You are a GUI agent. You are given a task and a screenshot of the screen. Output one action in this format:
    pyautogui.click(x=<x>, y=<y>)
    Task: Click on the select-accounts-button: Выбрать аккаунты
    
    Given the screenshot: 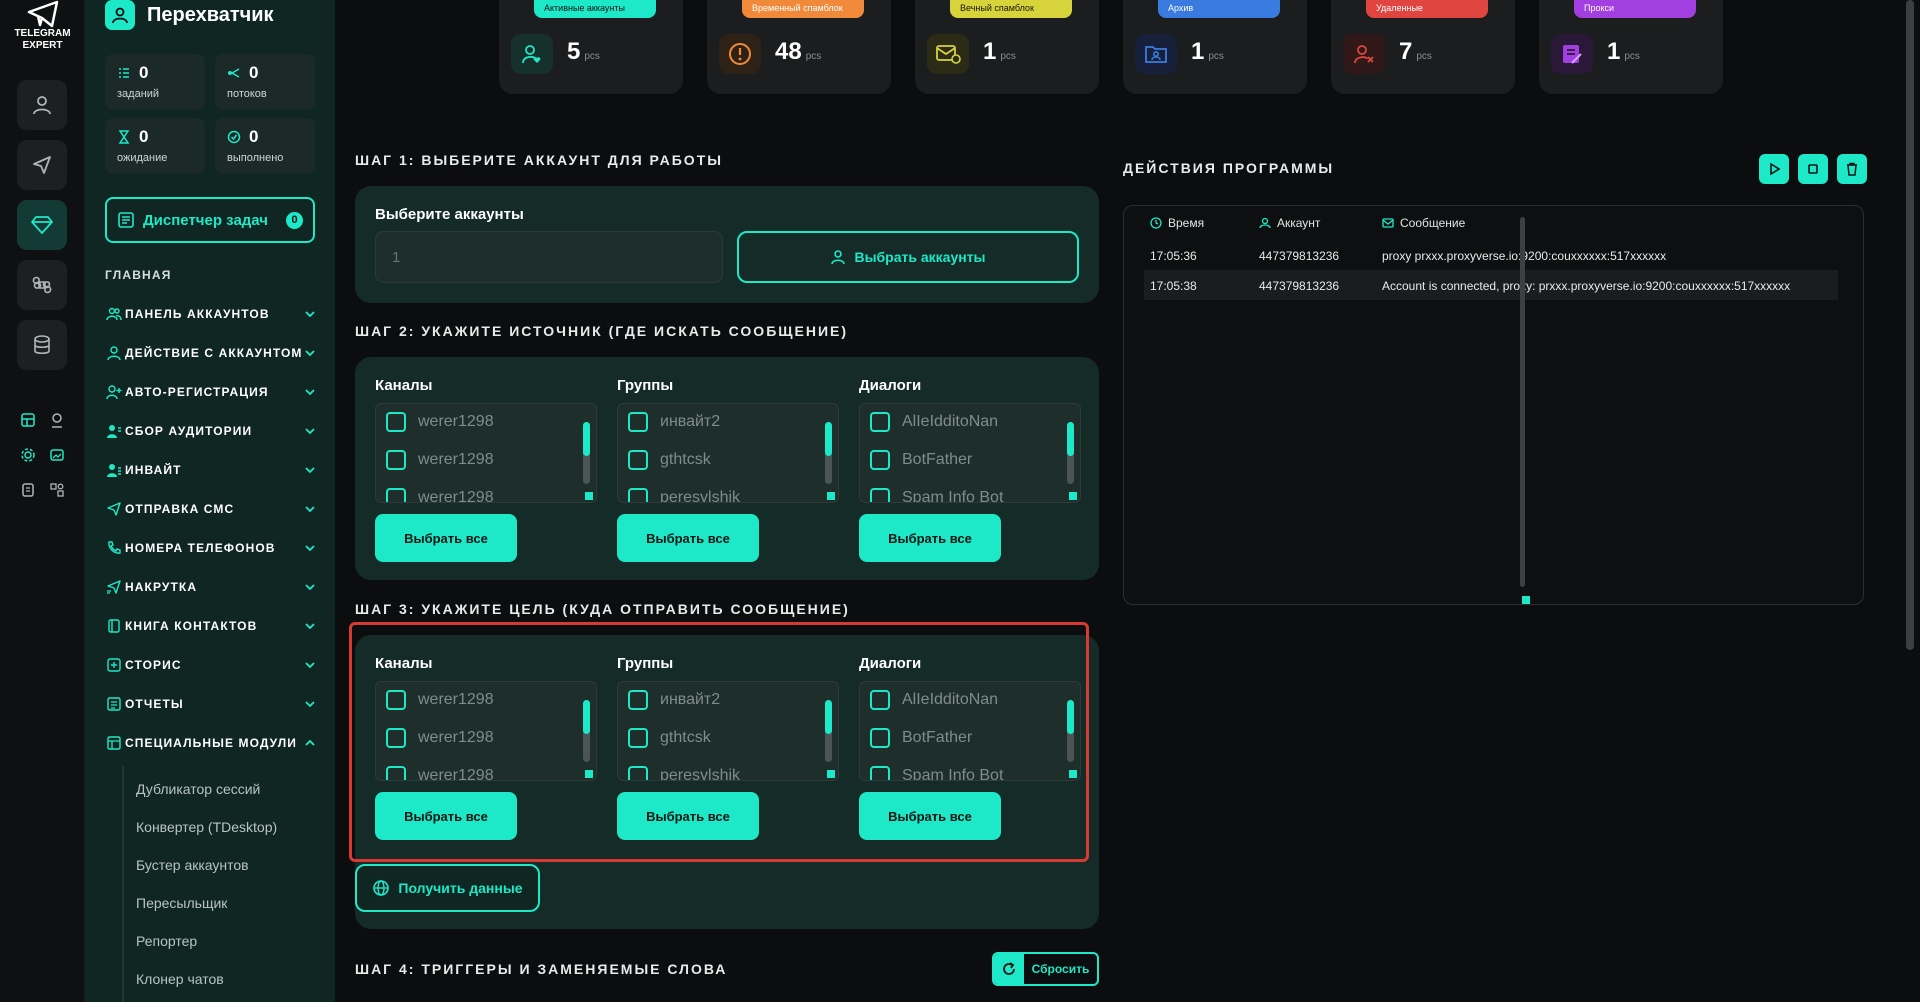 What is the action you would take?
    pyautogui.click(x=908, y=257)
    